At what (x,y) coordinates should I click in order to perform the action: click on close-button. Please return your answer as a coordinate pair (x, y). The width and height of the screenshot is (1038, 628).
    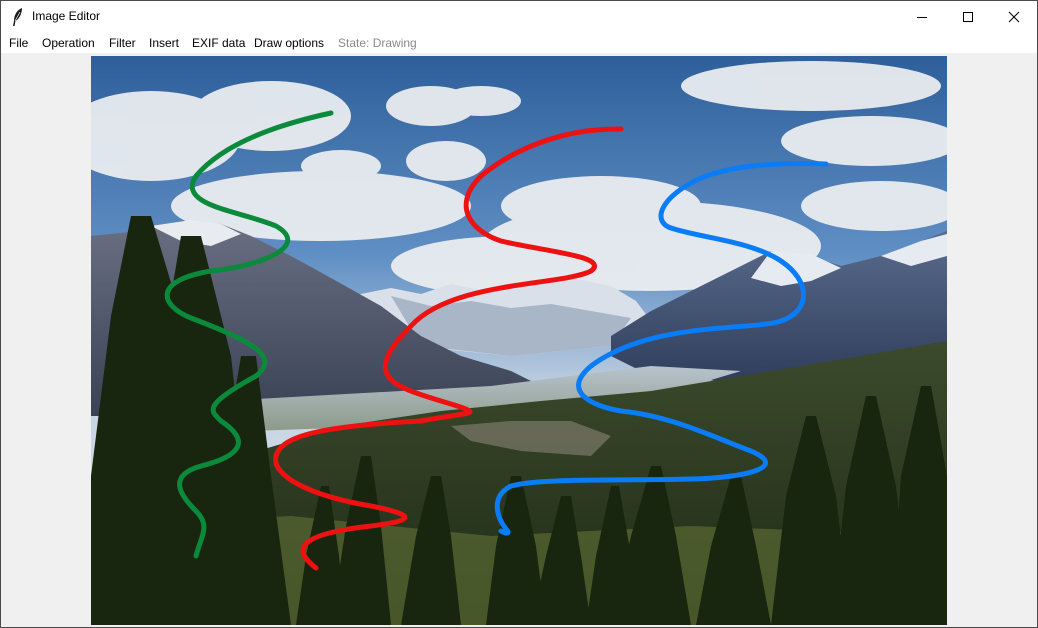
    Looking at the image, I should click on (1014, 16).